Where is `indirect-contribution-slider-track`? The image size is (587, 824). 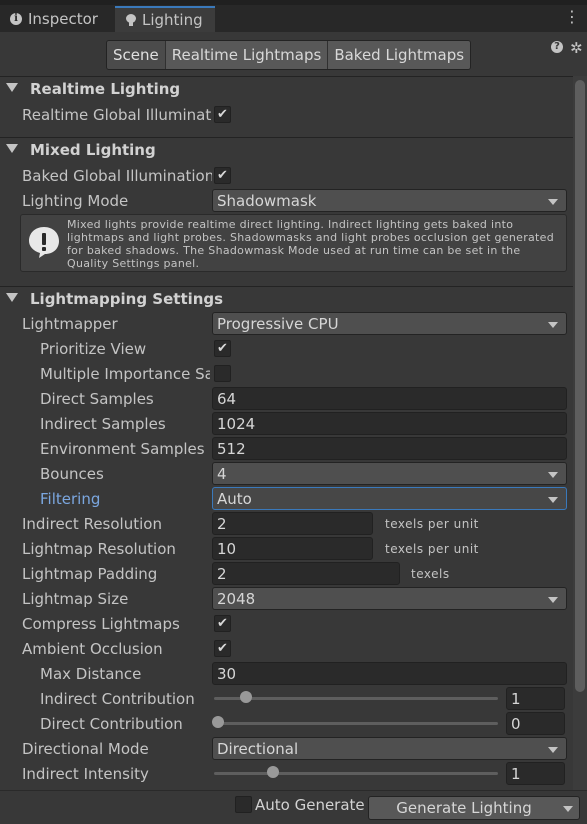
indirect-contribution-slider-track is located at coordinates (356, 698).